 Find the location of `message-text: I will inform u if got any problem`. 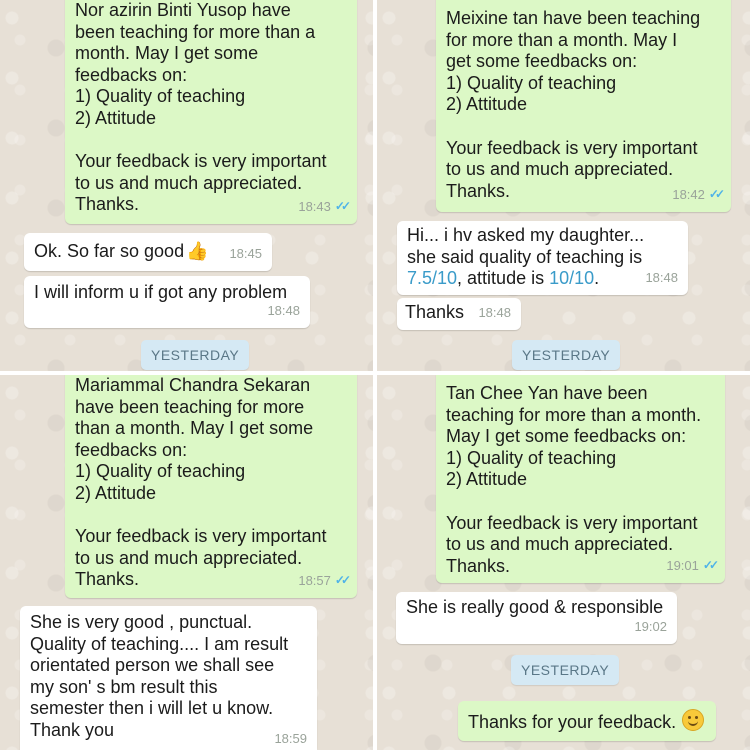

message-text: I will inform u if got any problem is located at coordinates (161, 292).